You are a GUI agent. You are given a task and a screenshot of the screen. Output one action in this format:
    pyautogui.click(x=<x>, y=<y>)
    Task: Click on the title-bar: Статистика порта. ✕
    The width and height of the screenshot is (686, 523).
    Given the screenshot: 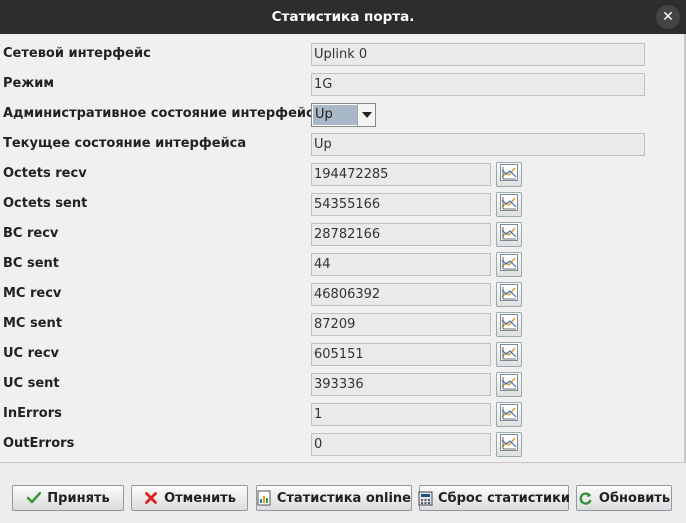 What is the action you would take?
    pyautogui.click(x=343, y=17)
    